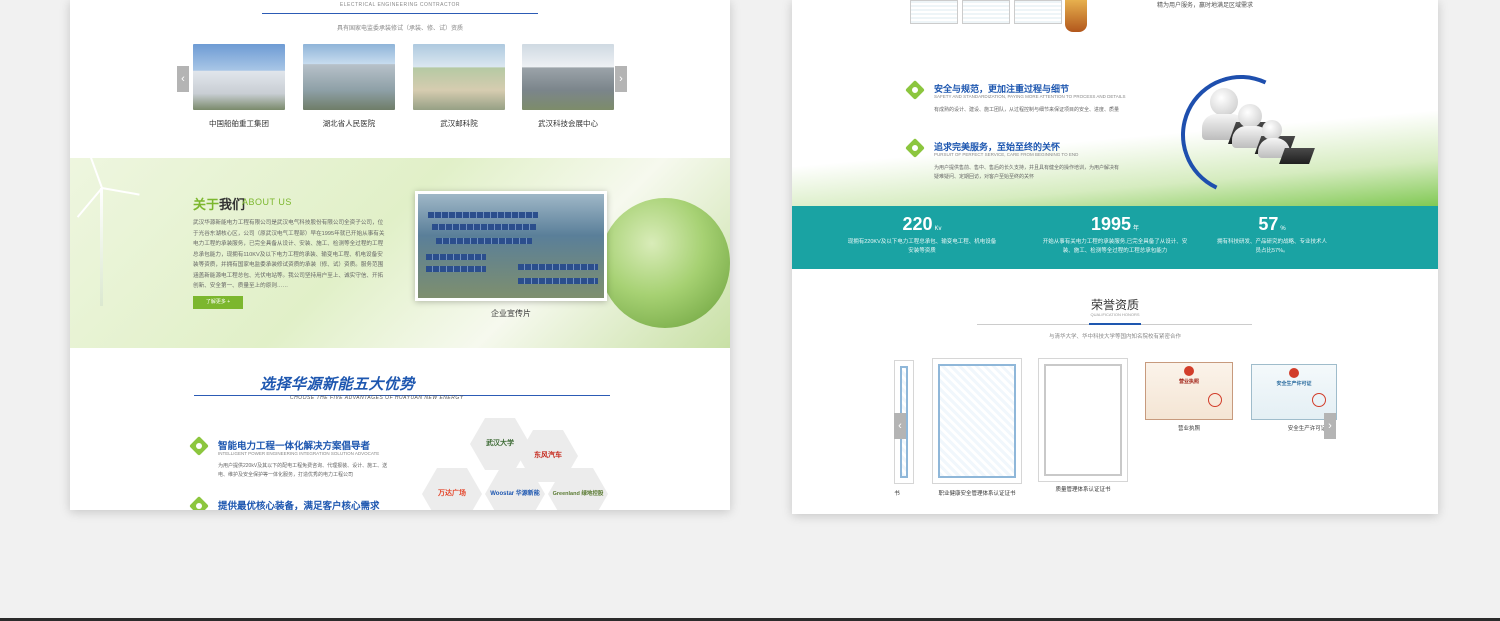 The width and height of the screenshot is (1500, 621). What do you see at coordinates (199, 446) in the screenshot?
I see `lightbulb-icon` at bounding box center [199, 446].